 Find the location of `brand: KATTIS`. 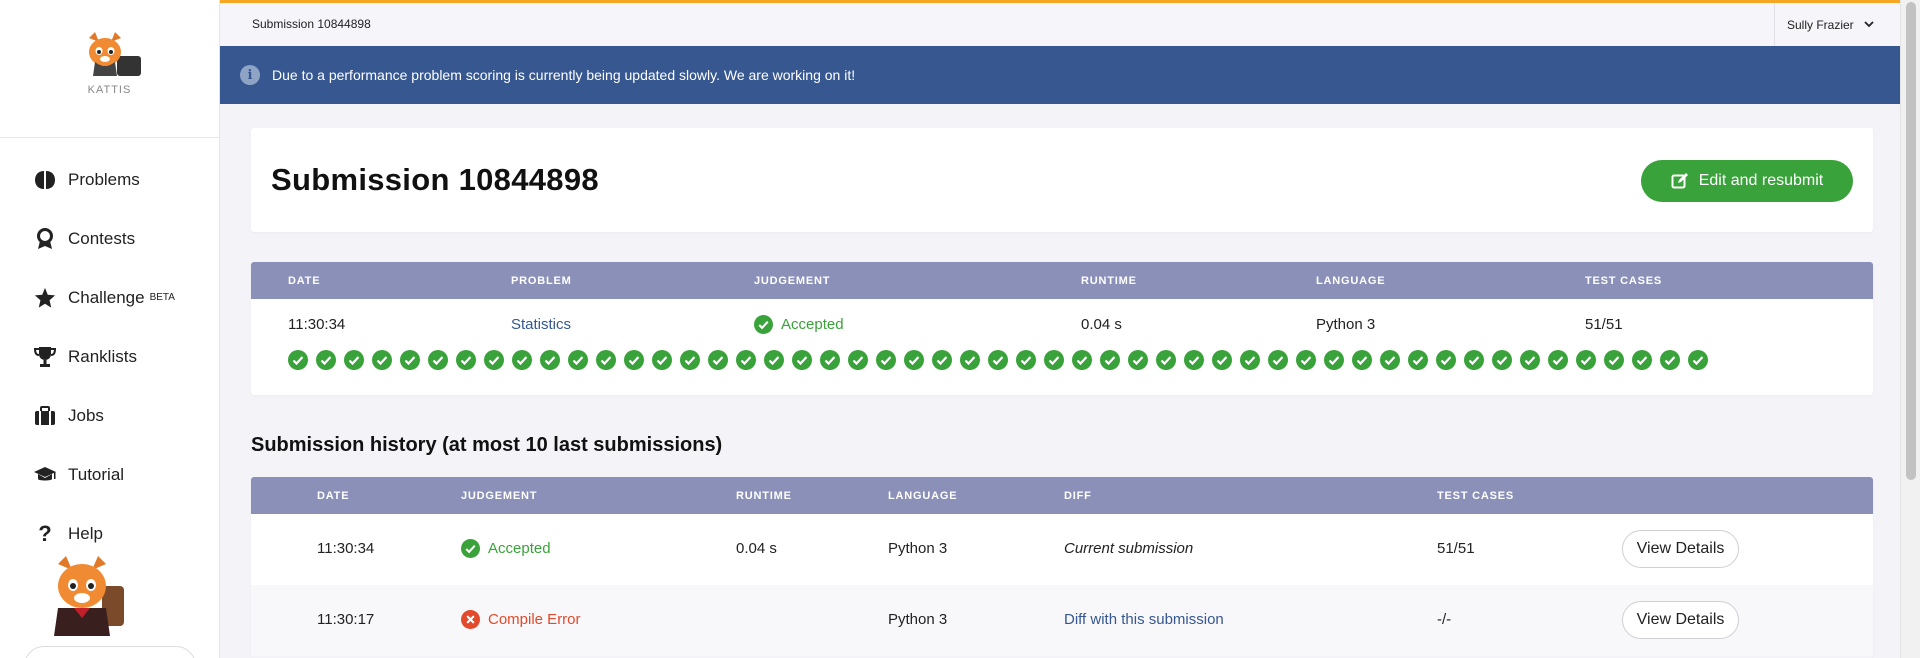

brand: KATTIS is located at coordinates (109, 69).